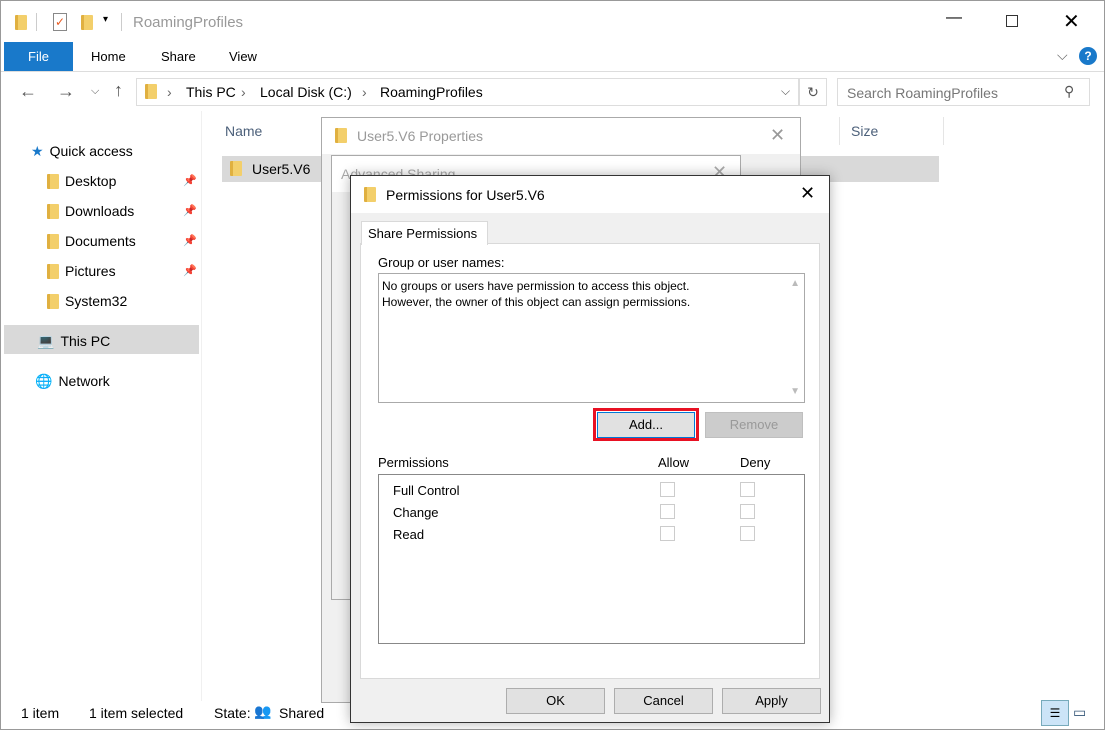  Describe the element at coordinates (91, 151) in the screenshot. I see `nav-label: Quick access` at that location.